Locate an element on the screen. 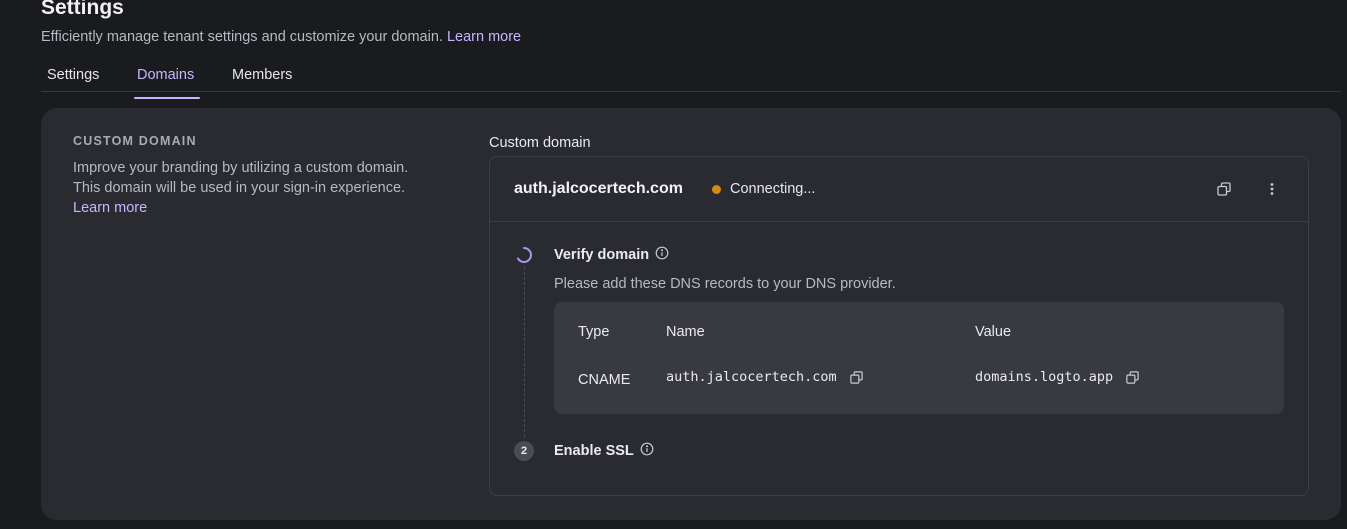 This screenshot has width=1347, height=529. step-2-indicator: 2 is located at coordinates (524, 451).